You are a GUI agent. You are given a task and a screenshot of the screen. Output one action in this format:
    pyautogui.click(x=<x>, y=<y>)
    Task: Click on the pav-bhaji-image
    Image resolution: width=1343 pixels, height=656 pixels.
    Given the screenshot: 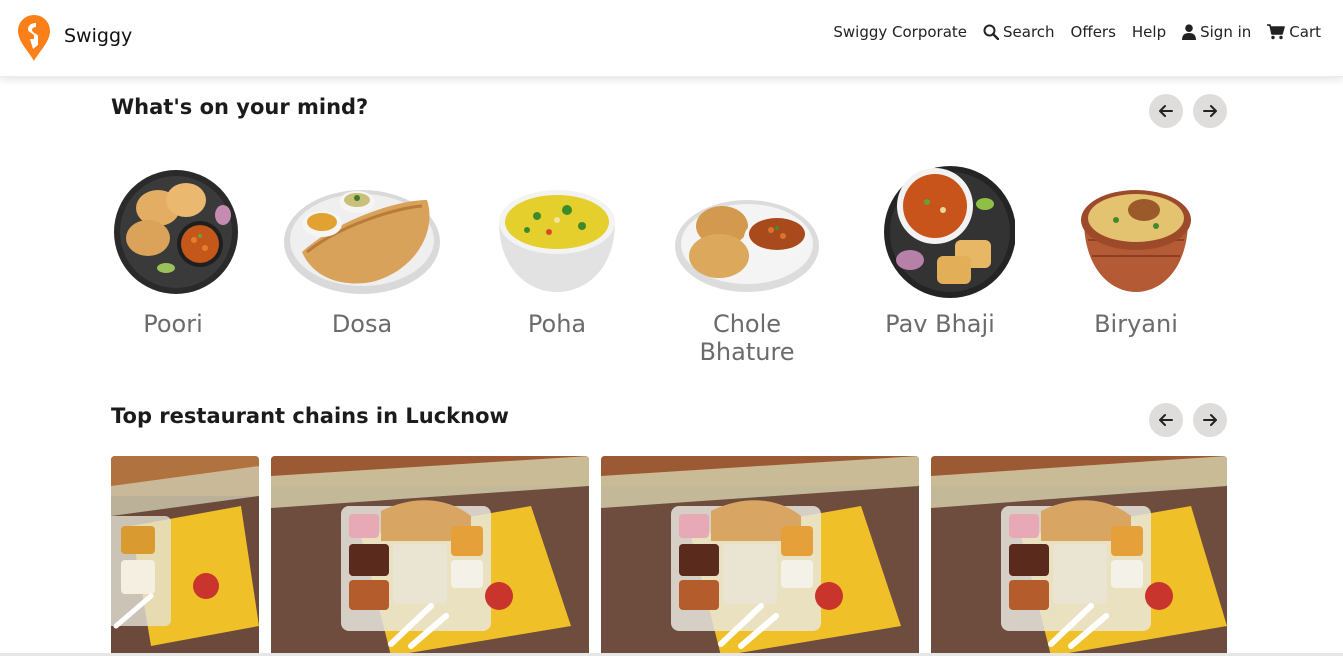 What is the action you would take?
    pyautogui.click(x=949, y=232)
    